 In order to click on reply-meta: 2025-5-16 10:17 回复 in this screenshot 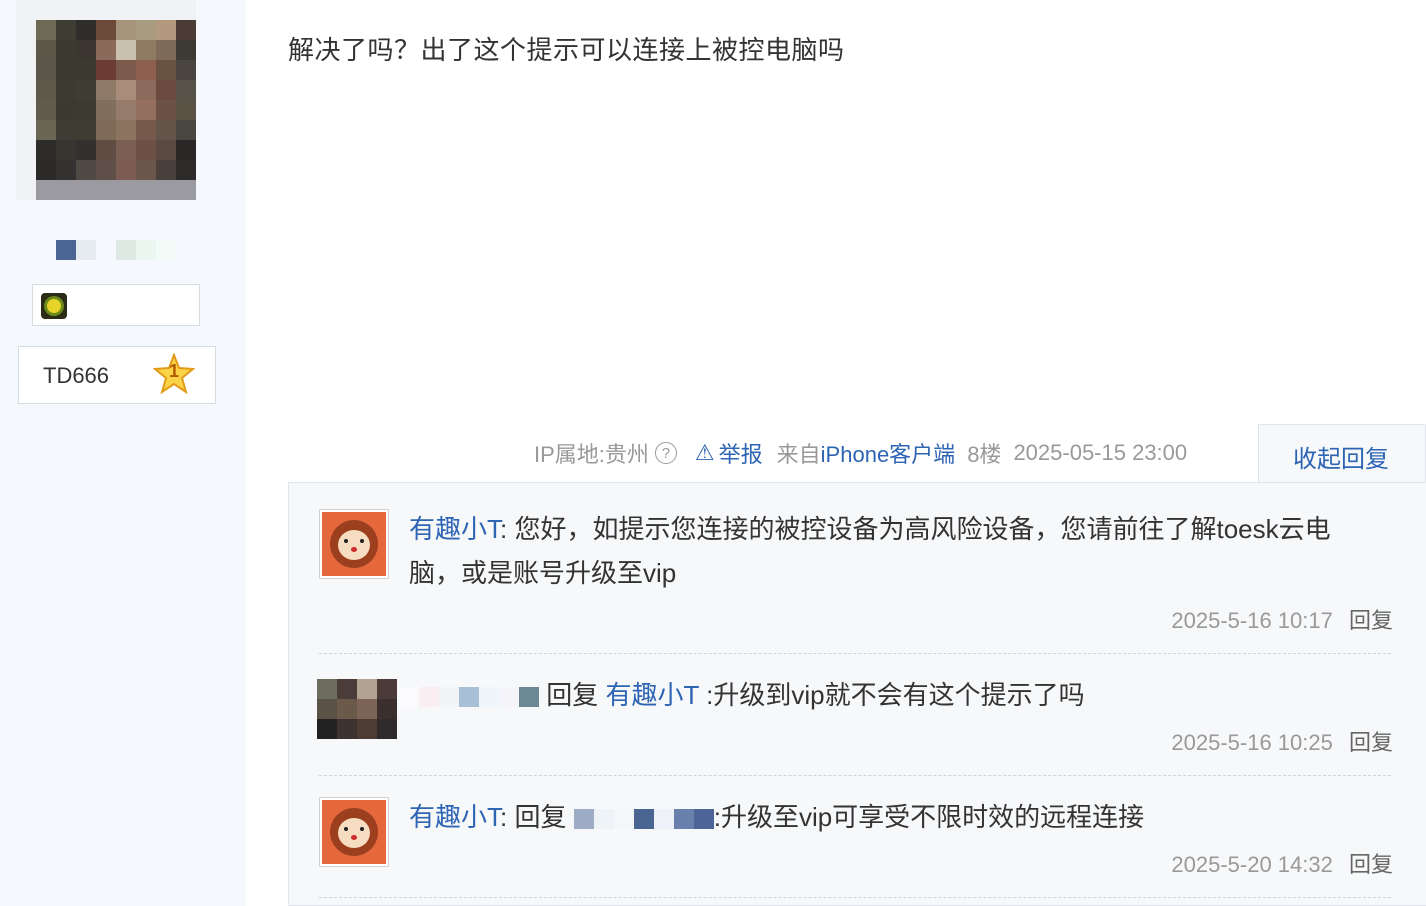, I will do `click(1282, 619)`.